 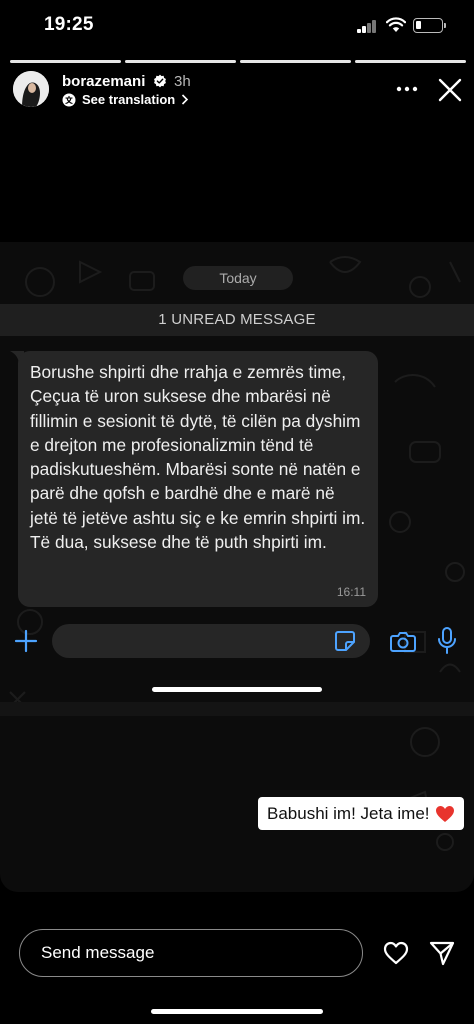 What do you see at coordinates (403, 642) in the screenshot?
I see `camera-icon` at bounding box center [403, 642].